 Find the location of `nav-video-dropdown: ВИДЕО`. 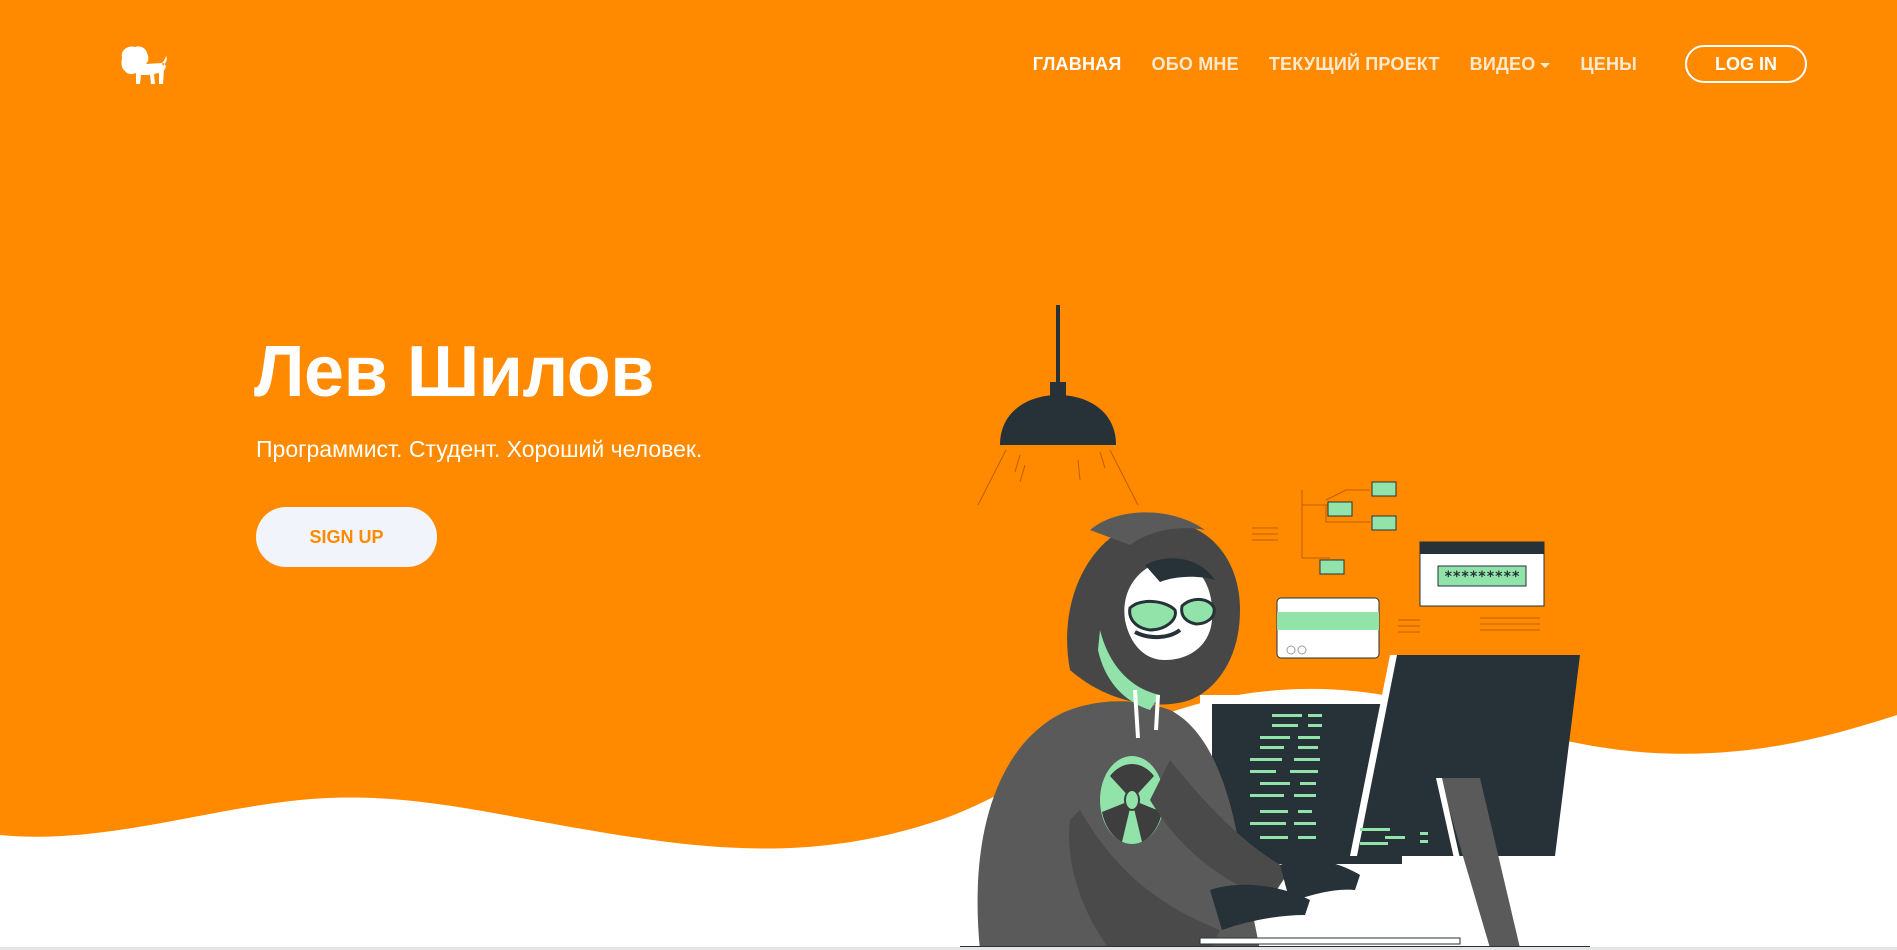

nav-video-dropdown: ВИДЕО is located at coordinates (1510, 64).